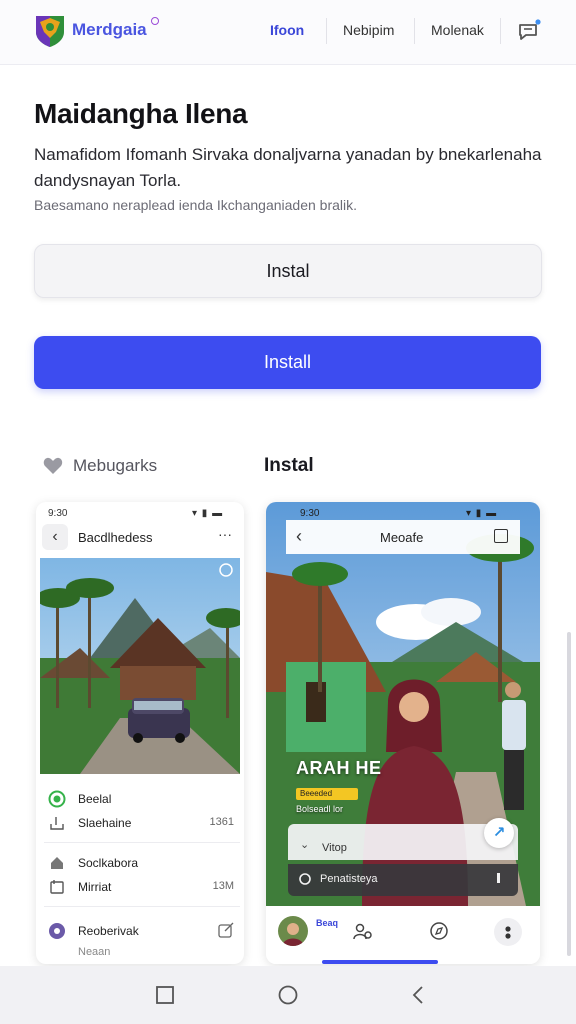 This screenshot has width=576, height=1024. Describe the element at coordinates (108, 931) in the screenshot. I see `list-item-label: Reoberivak` at that location.